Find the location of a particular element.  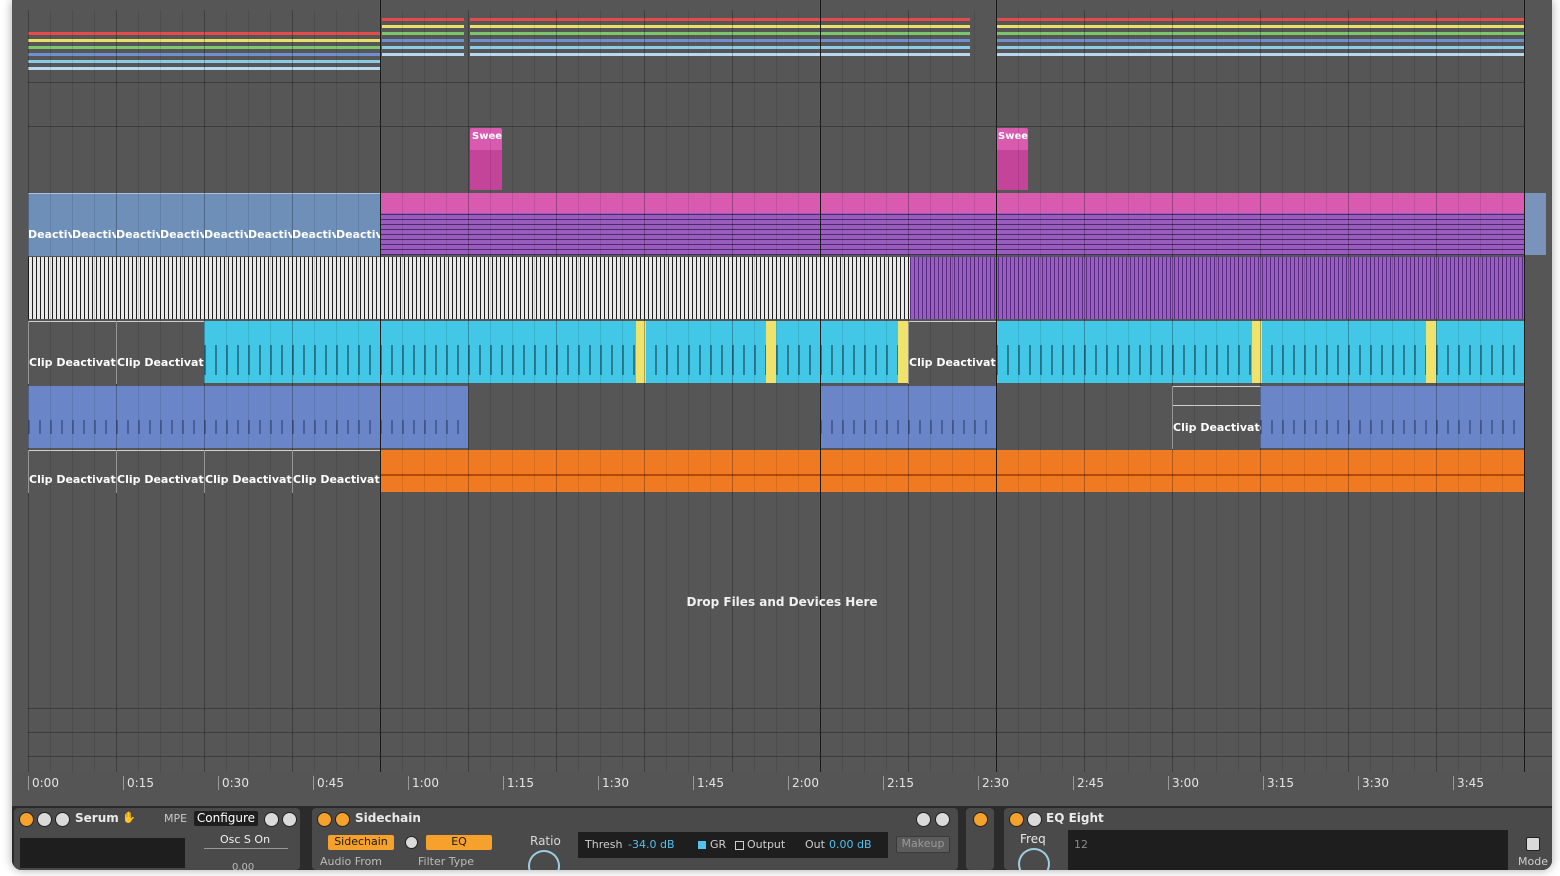

wrench-icon is located at coordinates (62, 819).